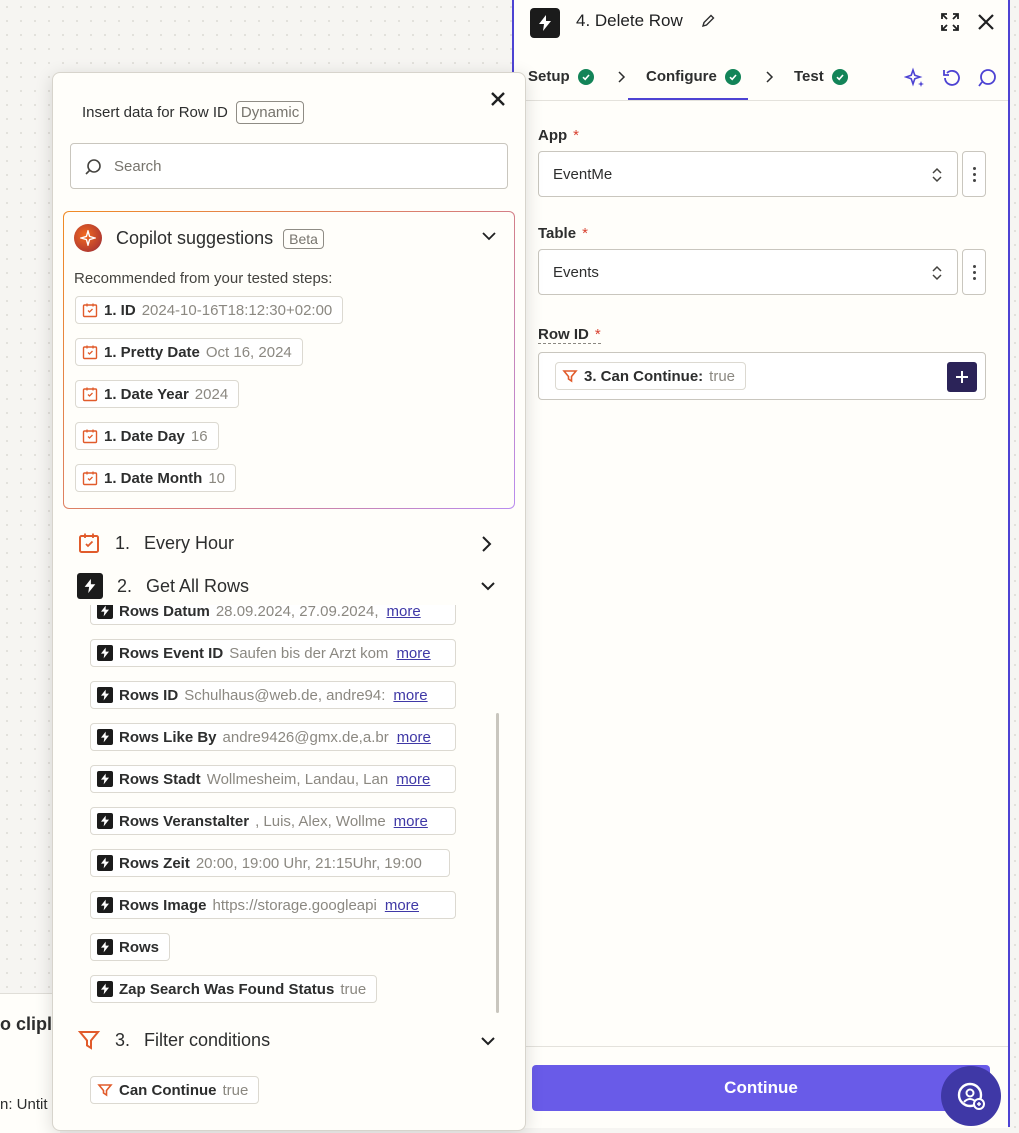 The height and width of the screenshot is (1133, 1019). I want to click on suggestion-item: 1. Date Year 2024, so click(157, 394).